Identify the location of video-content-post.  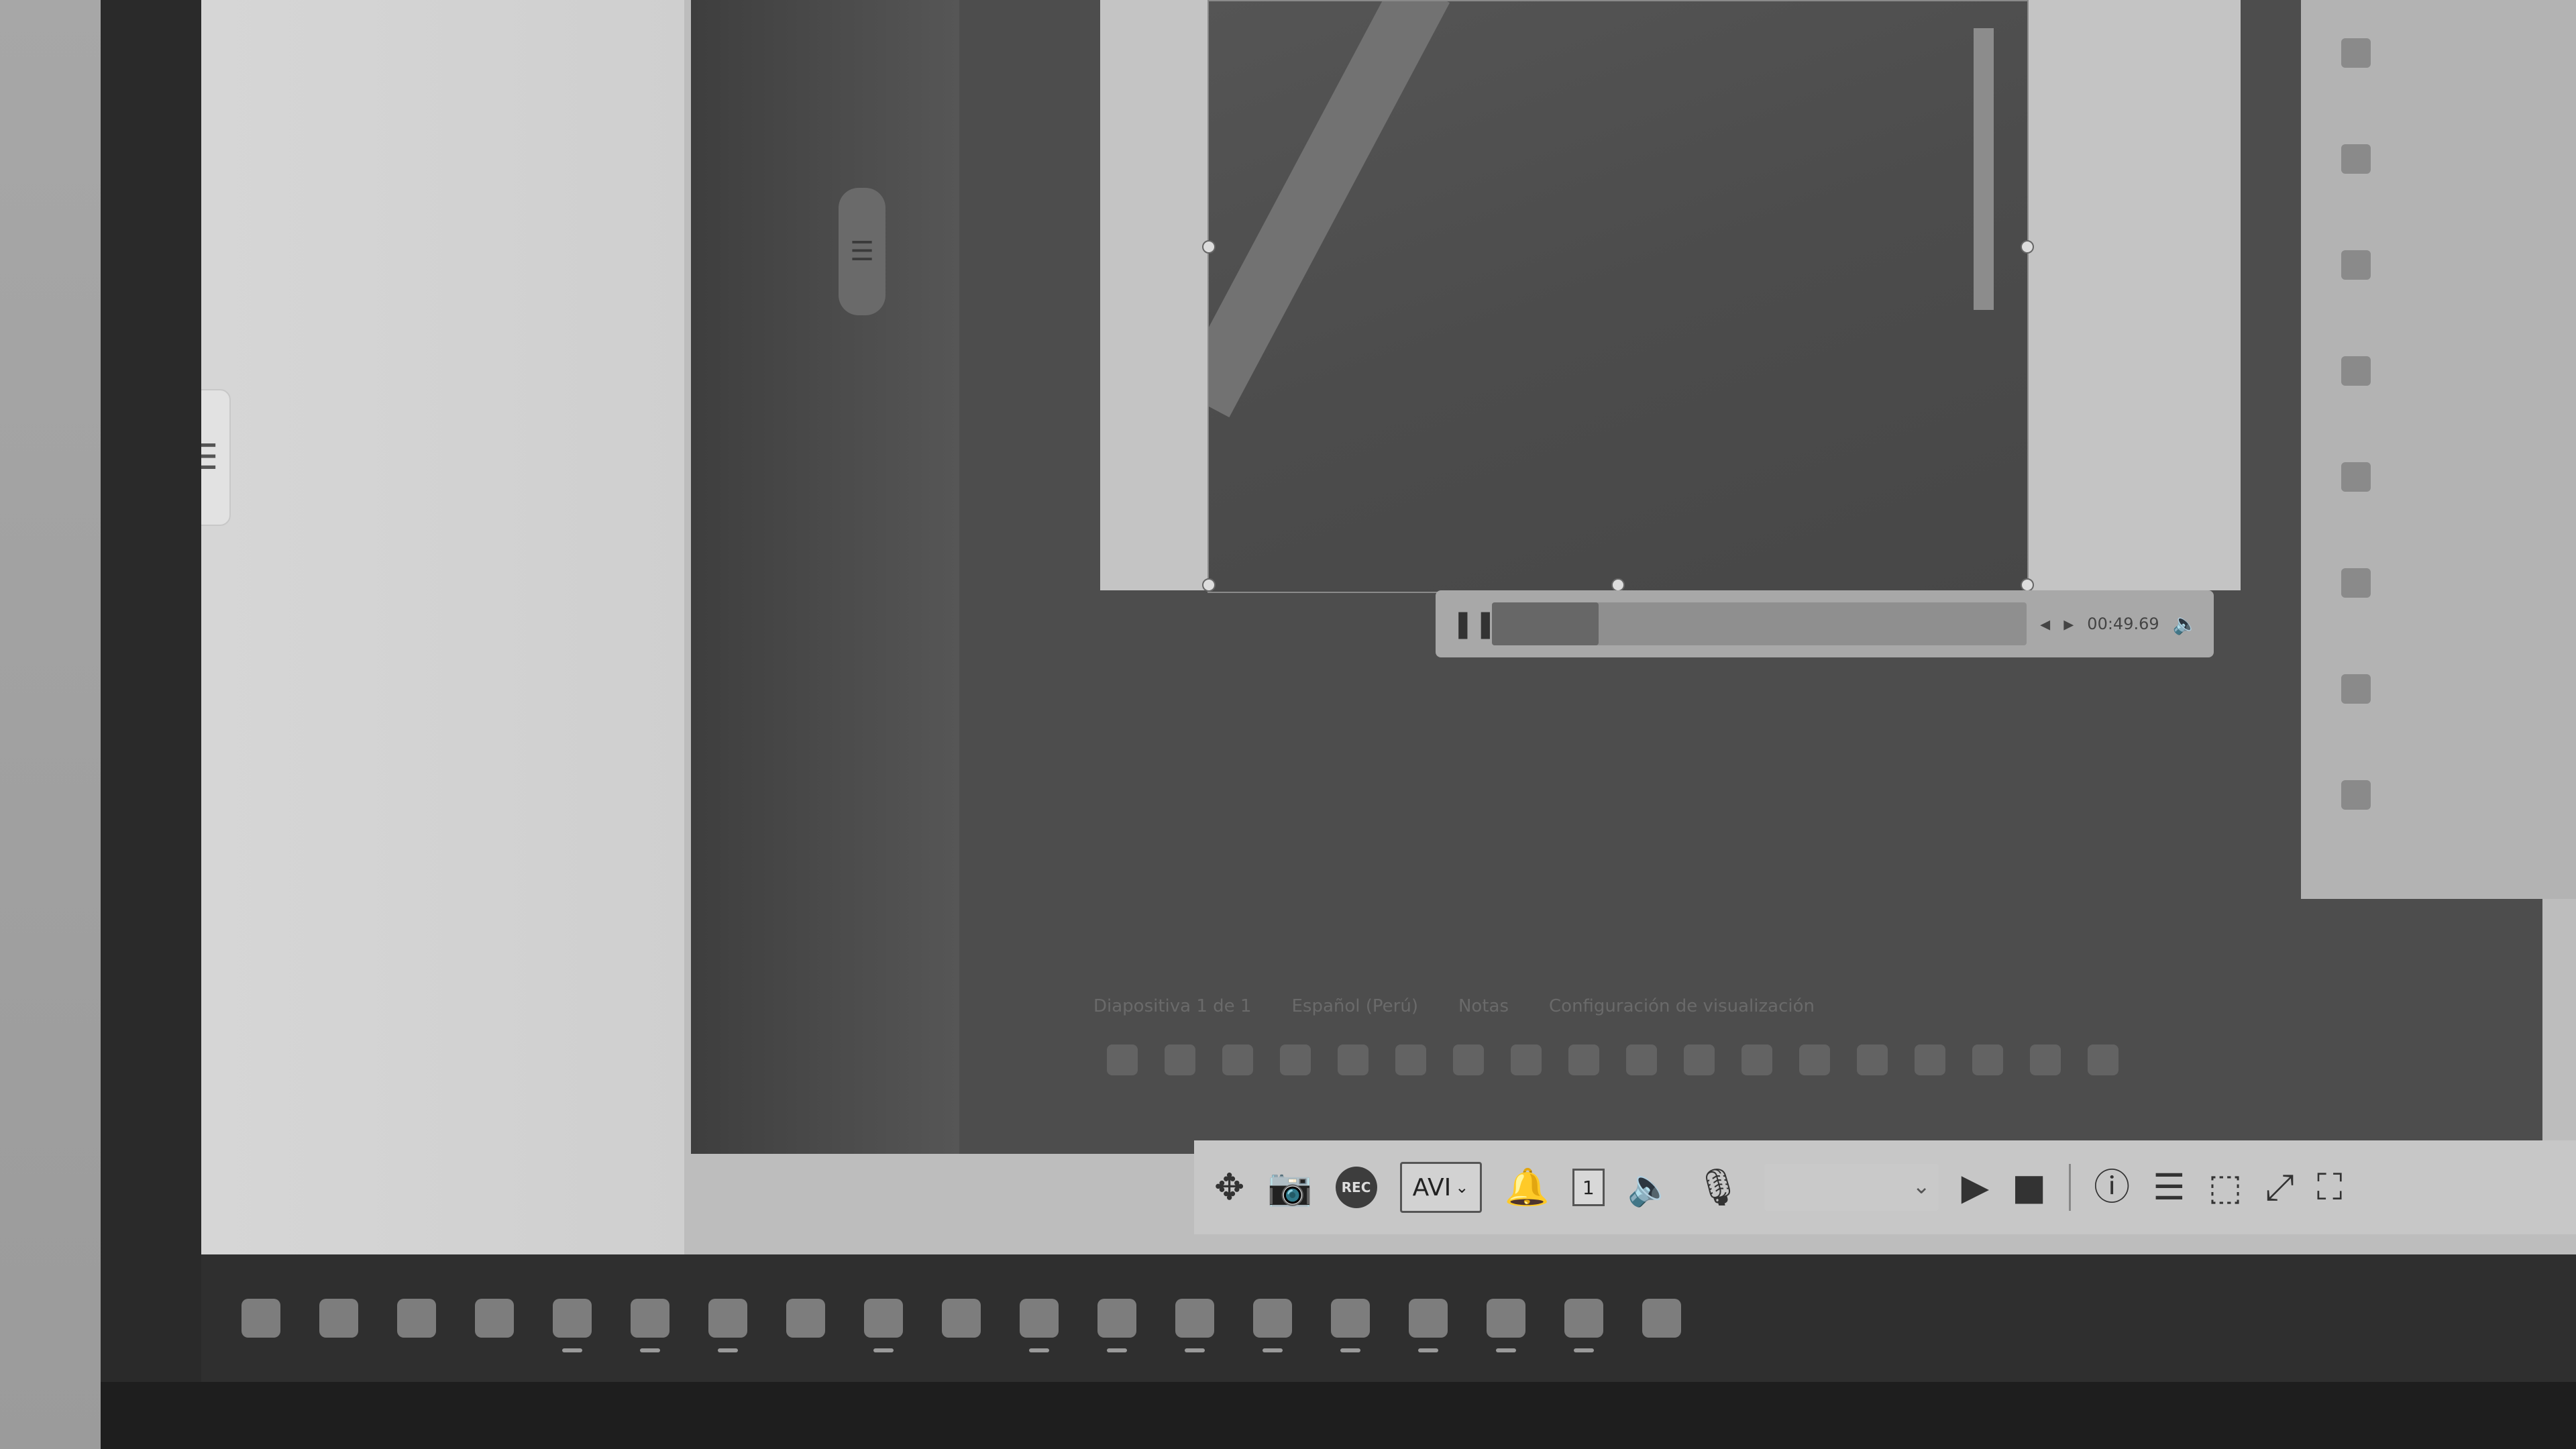
(1984, 169).